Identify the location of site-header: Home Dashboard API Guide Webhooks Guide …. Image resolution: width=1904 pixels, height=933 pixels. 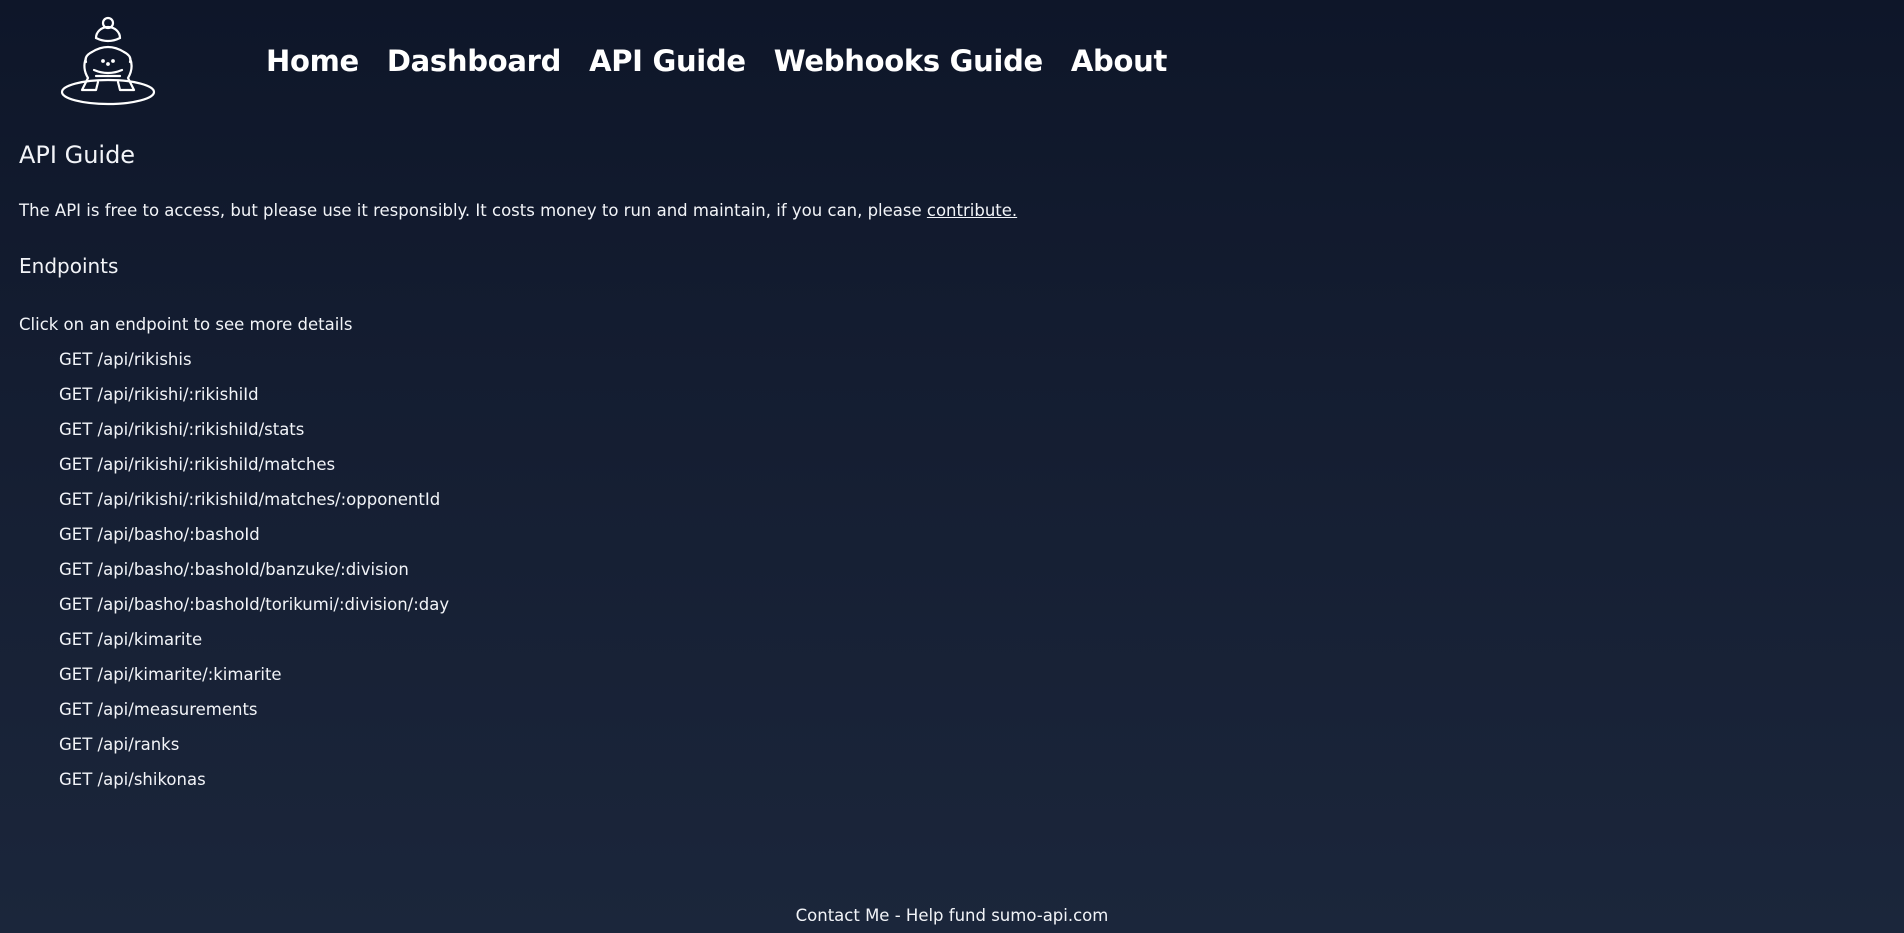
(952, 59).